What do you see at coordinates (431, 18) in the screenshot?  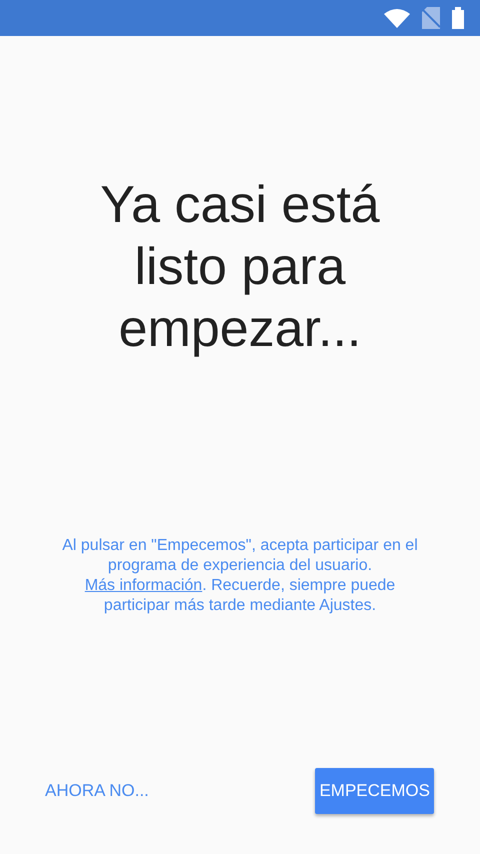 I see `no-sim-icon` at bounding box center [431, 18].